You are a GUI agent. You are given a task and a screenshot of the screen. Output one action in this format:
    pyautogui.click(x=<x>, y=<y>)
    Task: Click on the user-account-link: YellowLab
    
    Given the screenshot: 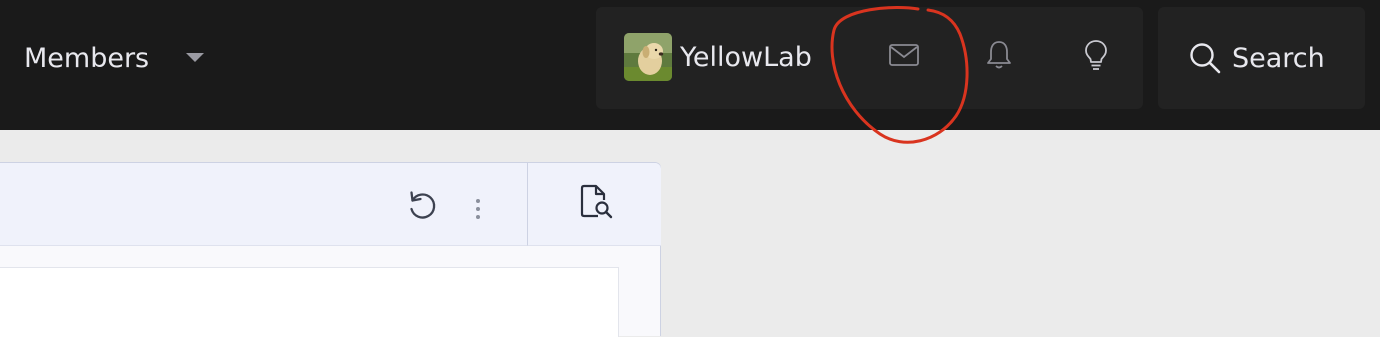 What is the action you would take?
    pyautogui.click(x=718, y=57)
    